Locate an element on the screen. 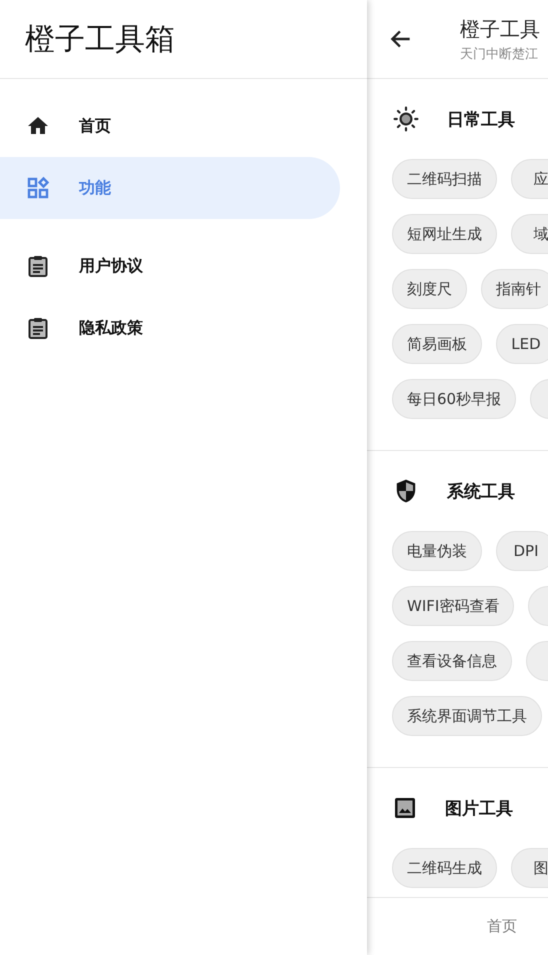  tool-chip: 简易画板 is located at coordinates (437, 344).